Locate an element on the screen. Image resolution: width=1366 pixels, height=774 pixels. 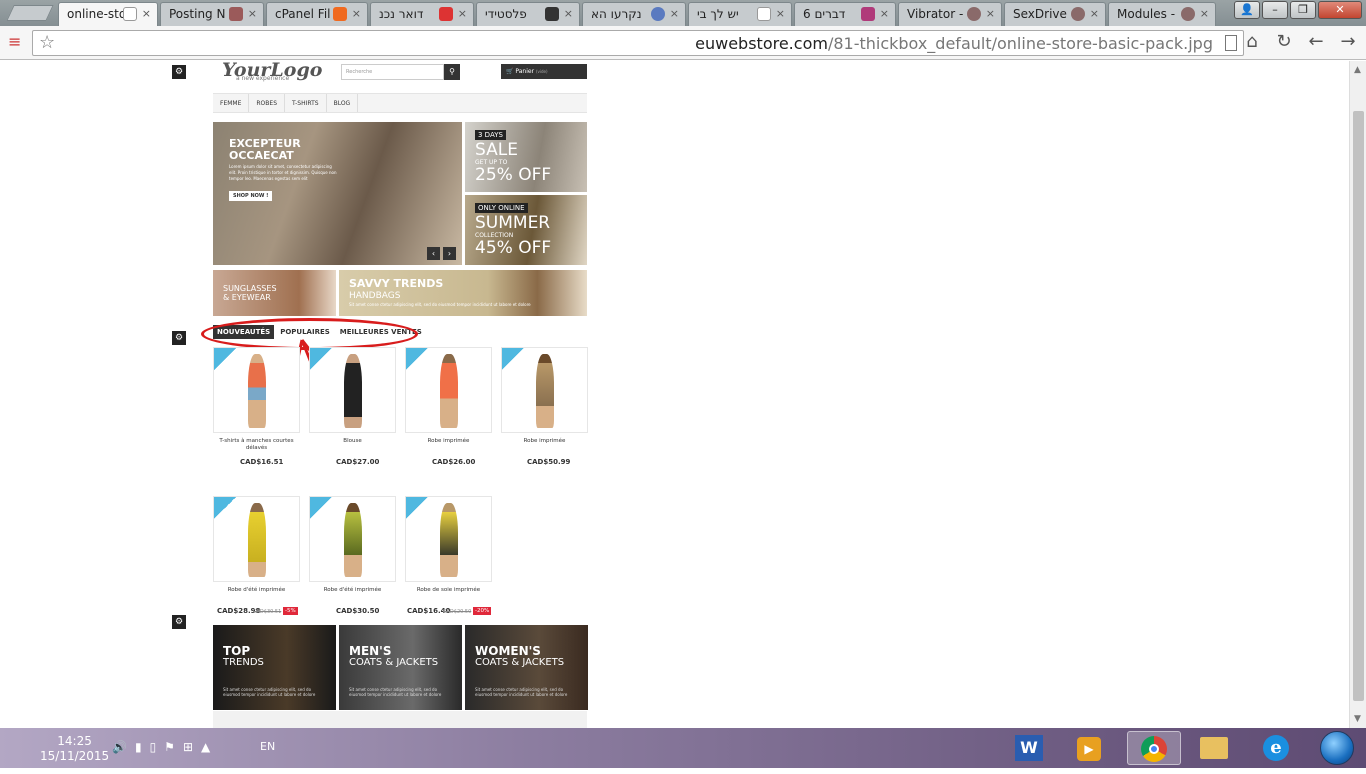
cart-button: 🛒 Panier (vide) is located at coordinates (544, 71).